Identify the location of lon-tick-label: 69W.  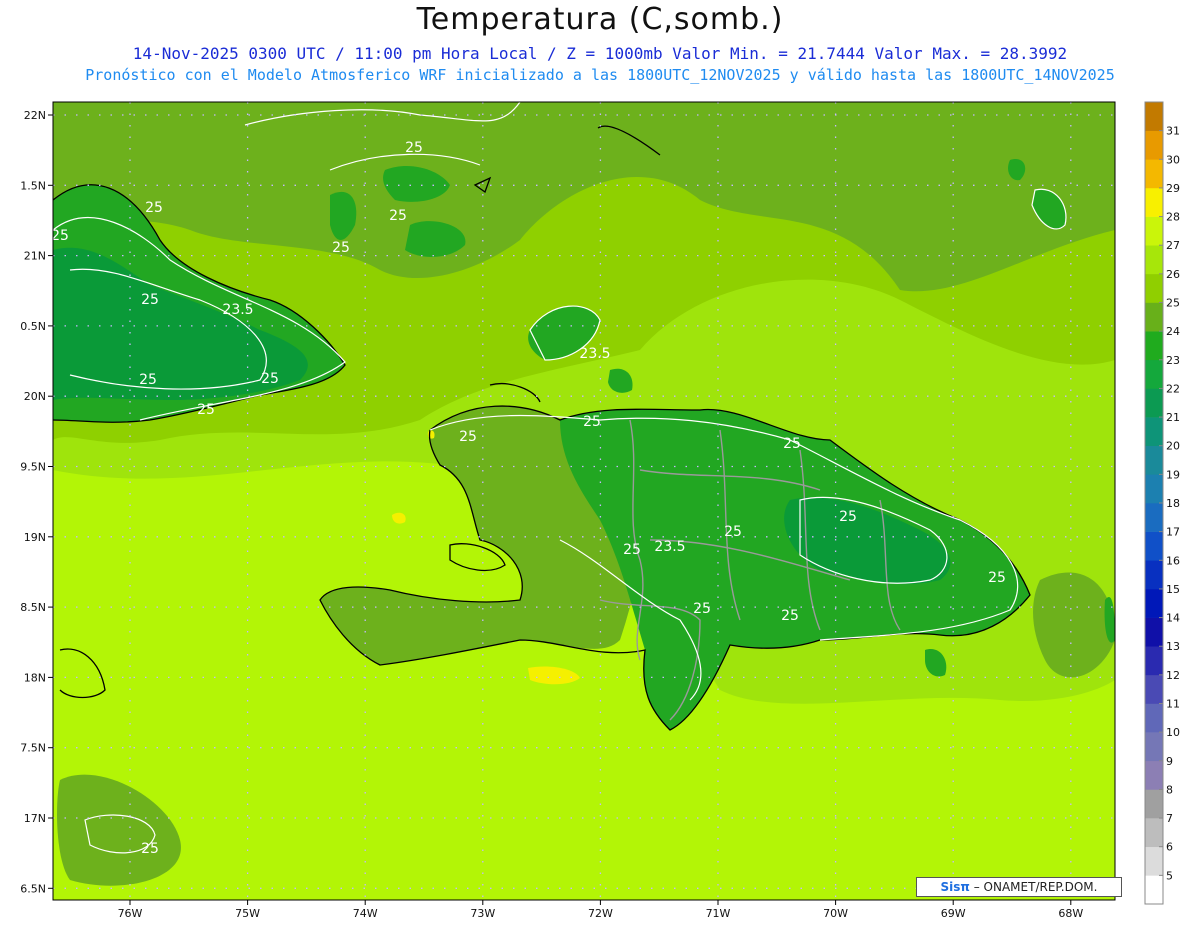
(953, 913).